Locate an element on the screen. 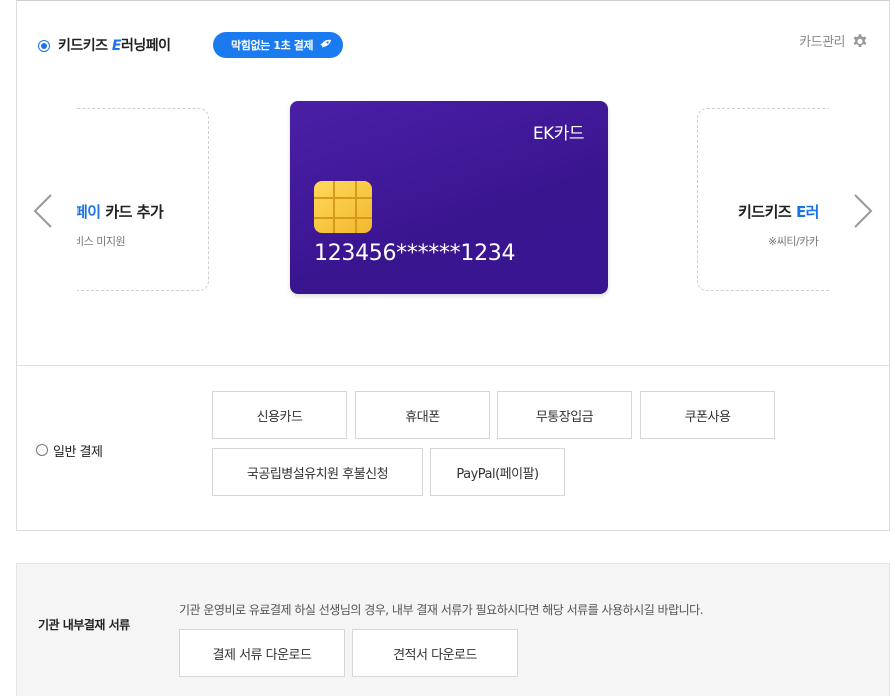 The width and height of the screenshot is (895, 696). deferred-payment-button: 국공립병설유치원 후불신청 is located at coordinates (317, 472).